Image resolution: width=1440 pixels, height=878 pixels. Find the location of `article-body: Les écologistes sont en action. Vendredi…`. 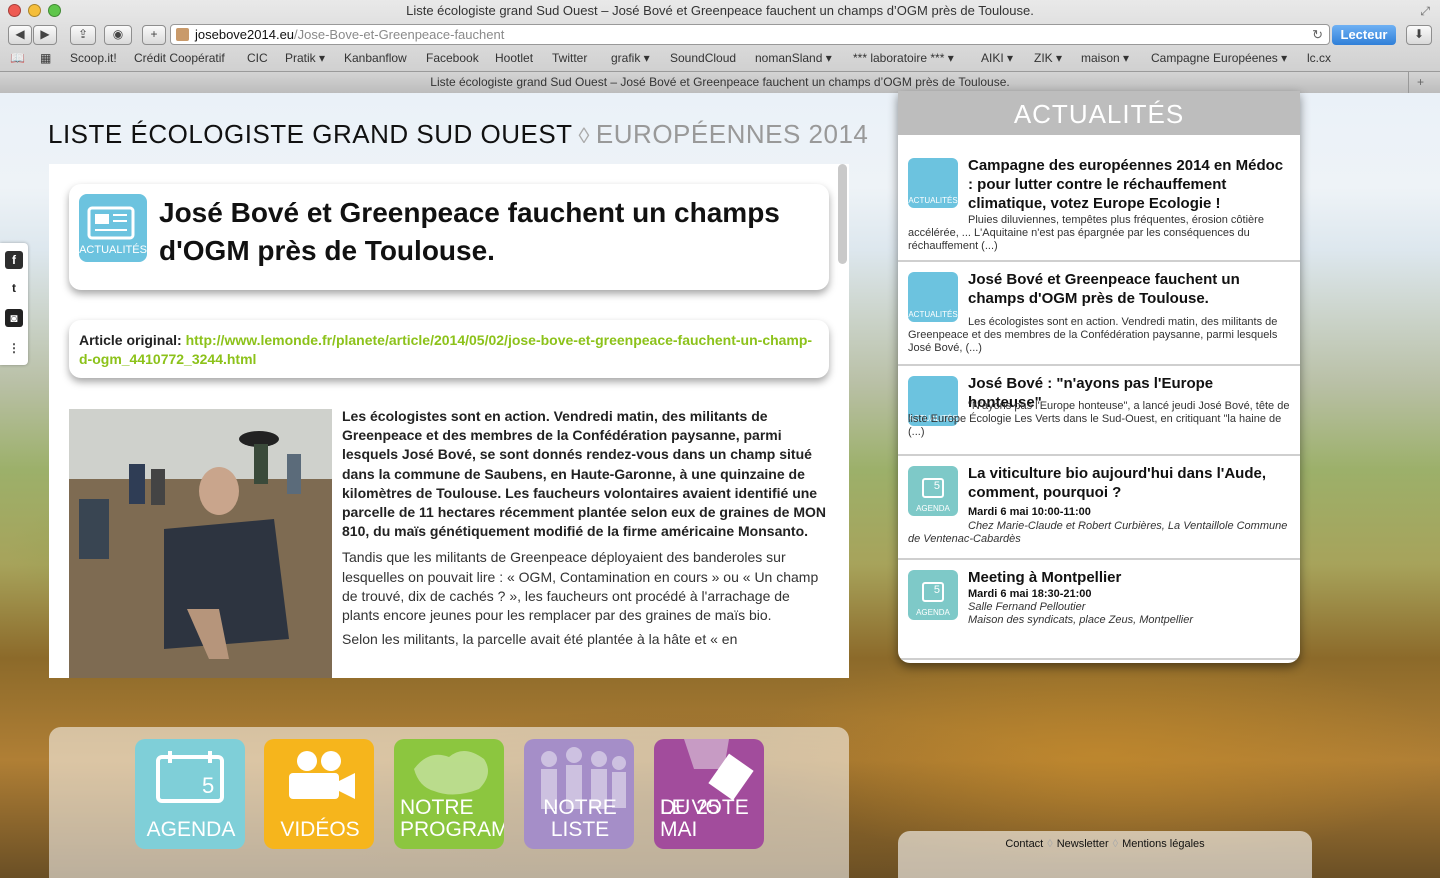

article-body: Les écologistes sont en action. Vendredi… is located at coordinates (585, 528).